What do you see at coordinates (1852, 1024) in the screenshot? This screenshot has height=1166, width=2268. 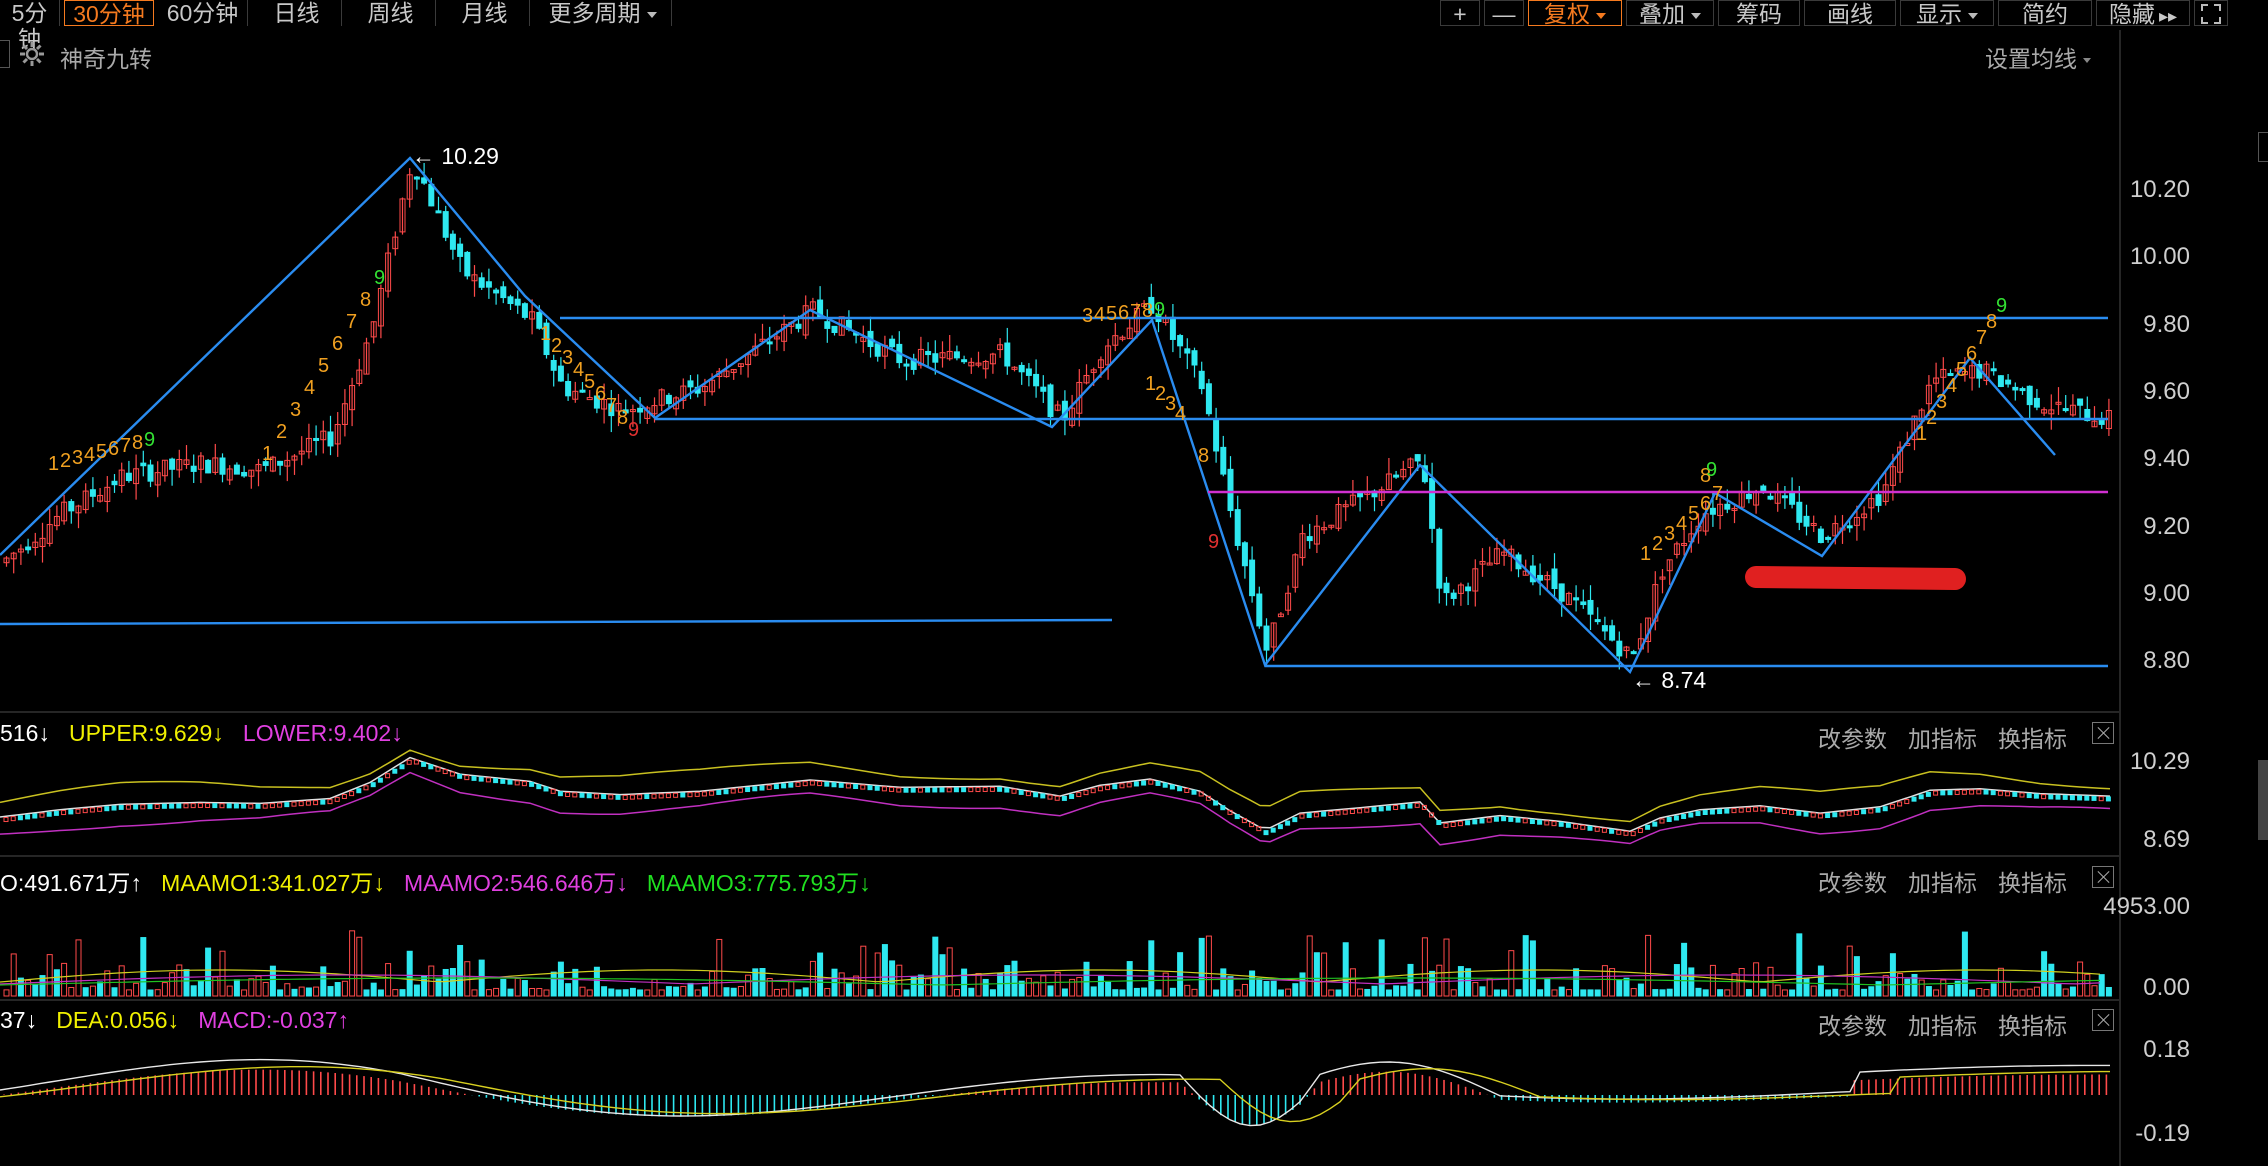 I see `macd-change-params-button: 改参数` at bounding box center [1852, 1024].